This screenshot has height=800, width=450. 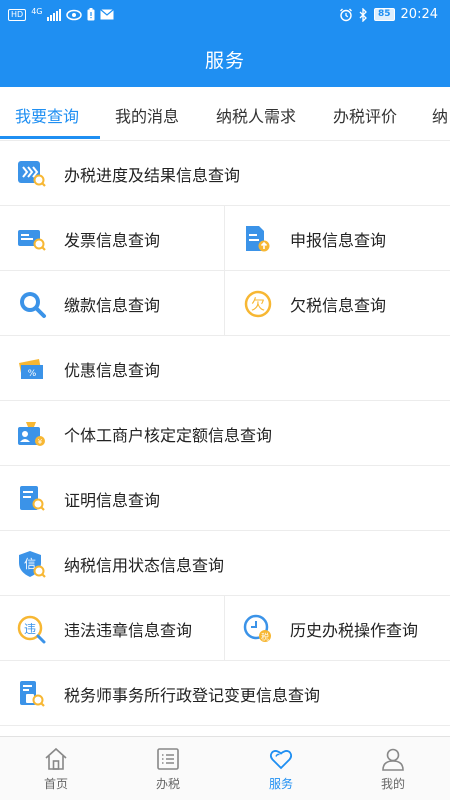 I want to click on menu-row: 办税进度及结果信息查询, so click(x=225, y=173).